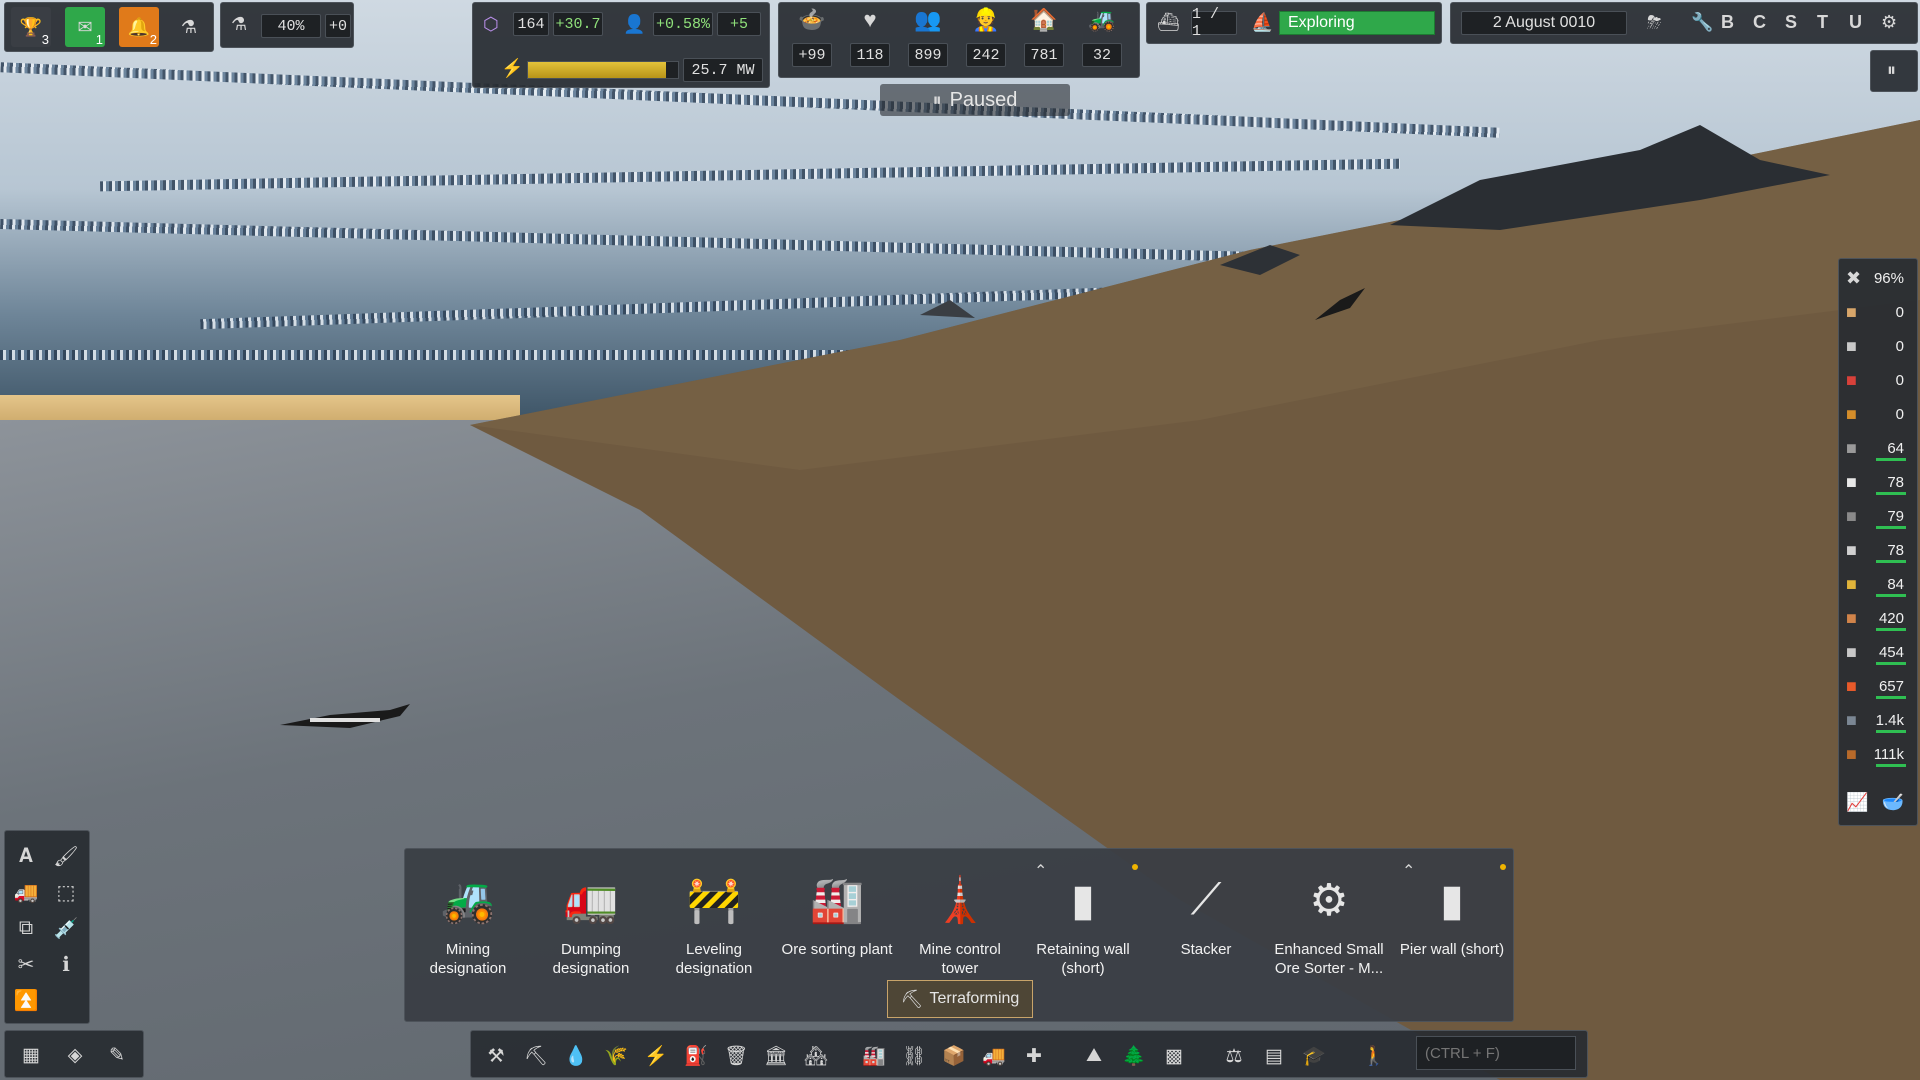 Image resolution: width=1920 pixels, height=1080 pixels. I want to click on pier-wall-expand-chevron-icon: ⌃, so click(1408, 872).